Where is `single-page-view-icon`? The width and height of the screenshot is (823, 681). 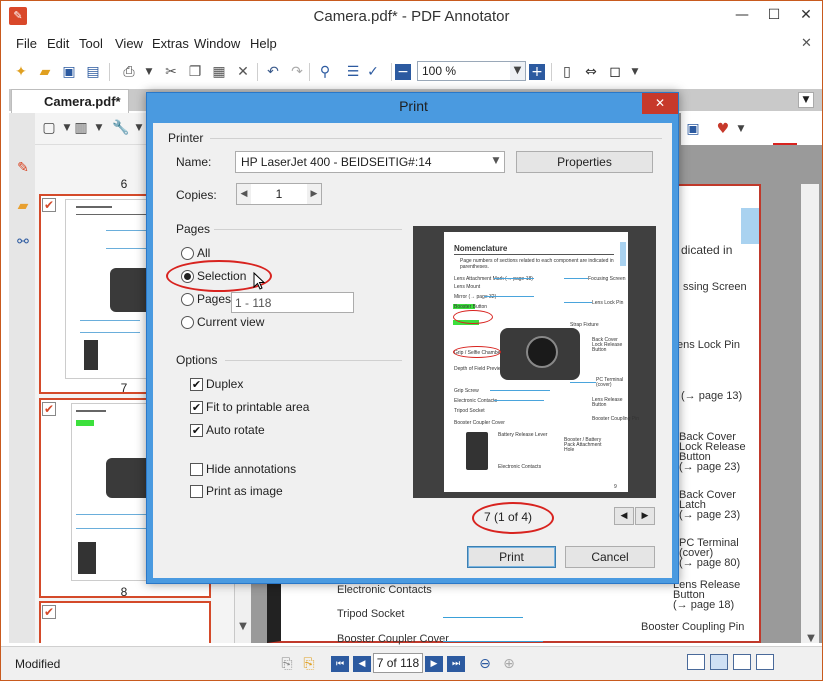
single-page-view-icon is located at coordinates (696, 662).